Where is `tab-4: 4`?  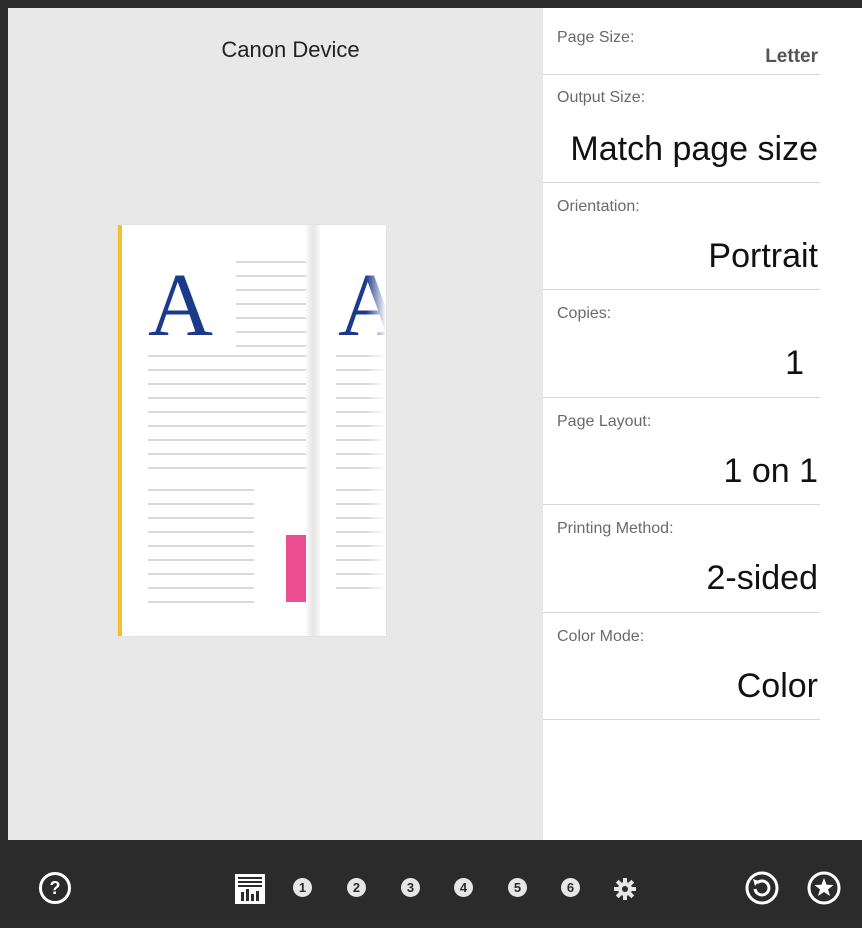
tab-4: 4 is located at coordinates (463, 887).